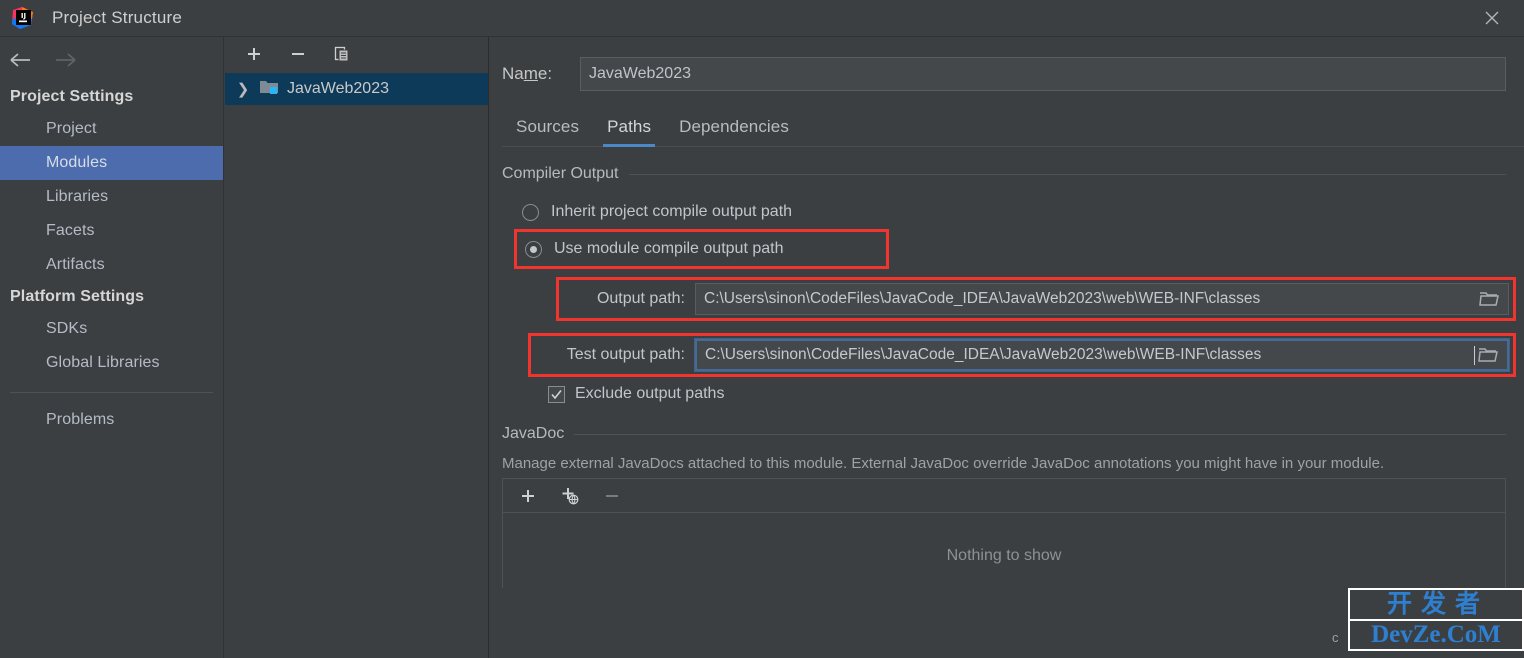 This screenshot has height=658, width=1524. I want to click on sidebar-group-platform-settings: Platform Settings, so click(77, 296).